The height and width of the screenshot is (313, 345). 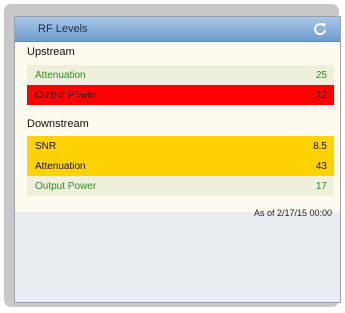 What do you see at coordinates (63, 29) in the screenshot?
I see `widget-title: RF Levels` at bounding box center [63, 29].